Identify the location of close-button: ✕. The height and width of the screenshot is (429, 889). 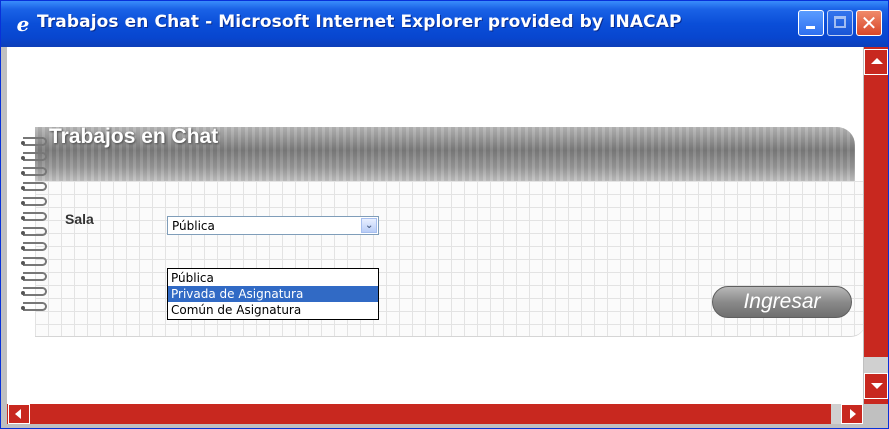
(869, 23).